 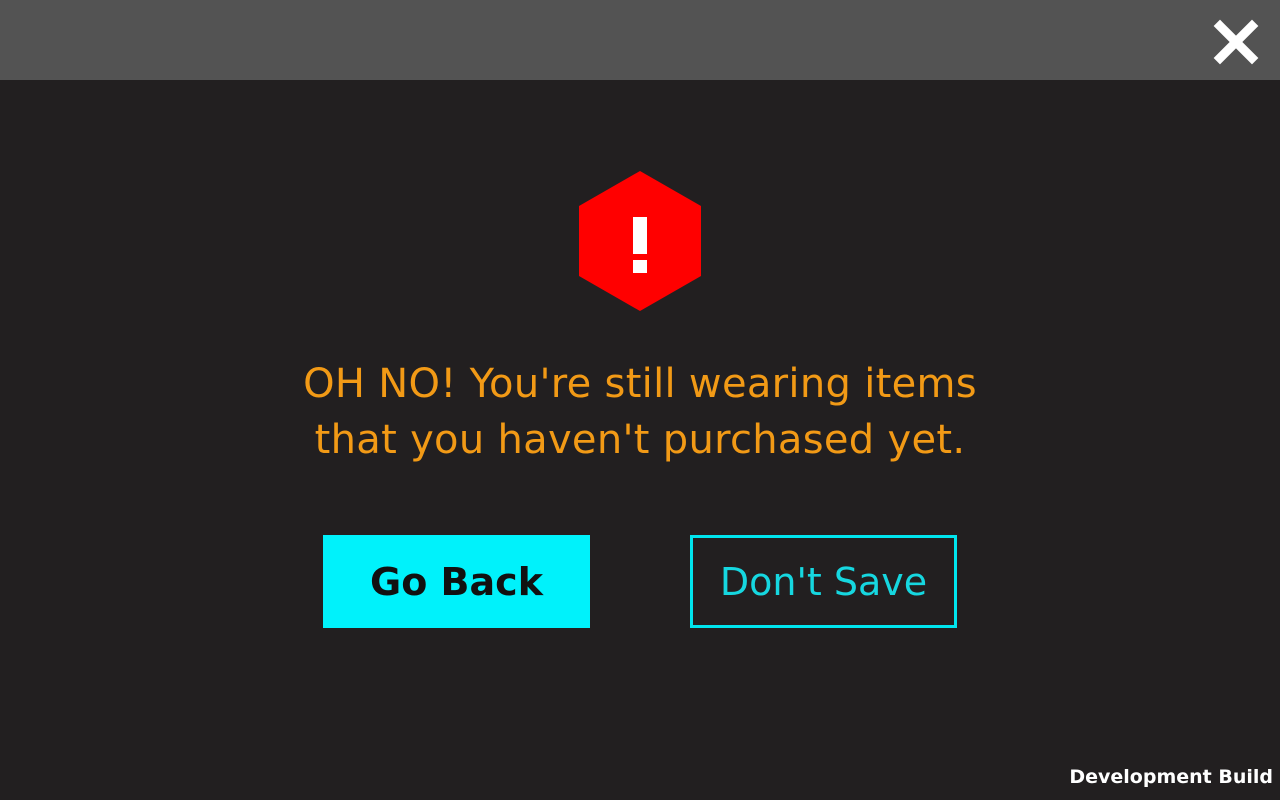 What do you see at coordinates (640, 40) in the screenshot?
I see `top-bar` at bounding box center [640, 40].